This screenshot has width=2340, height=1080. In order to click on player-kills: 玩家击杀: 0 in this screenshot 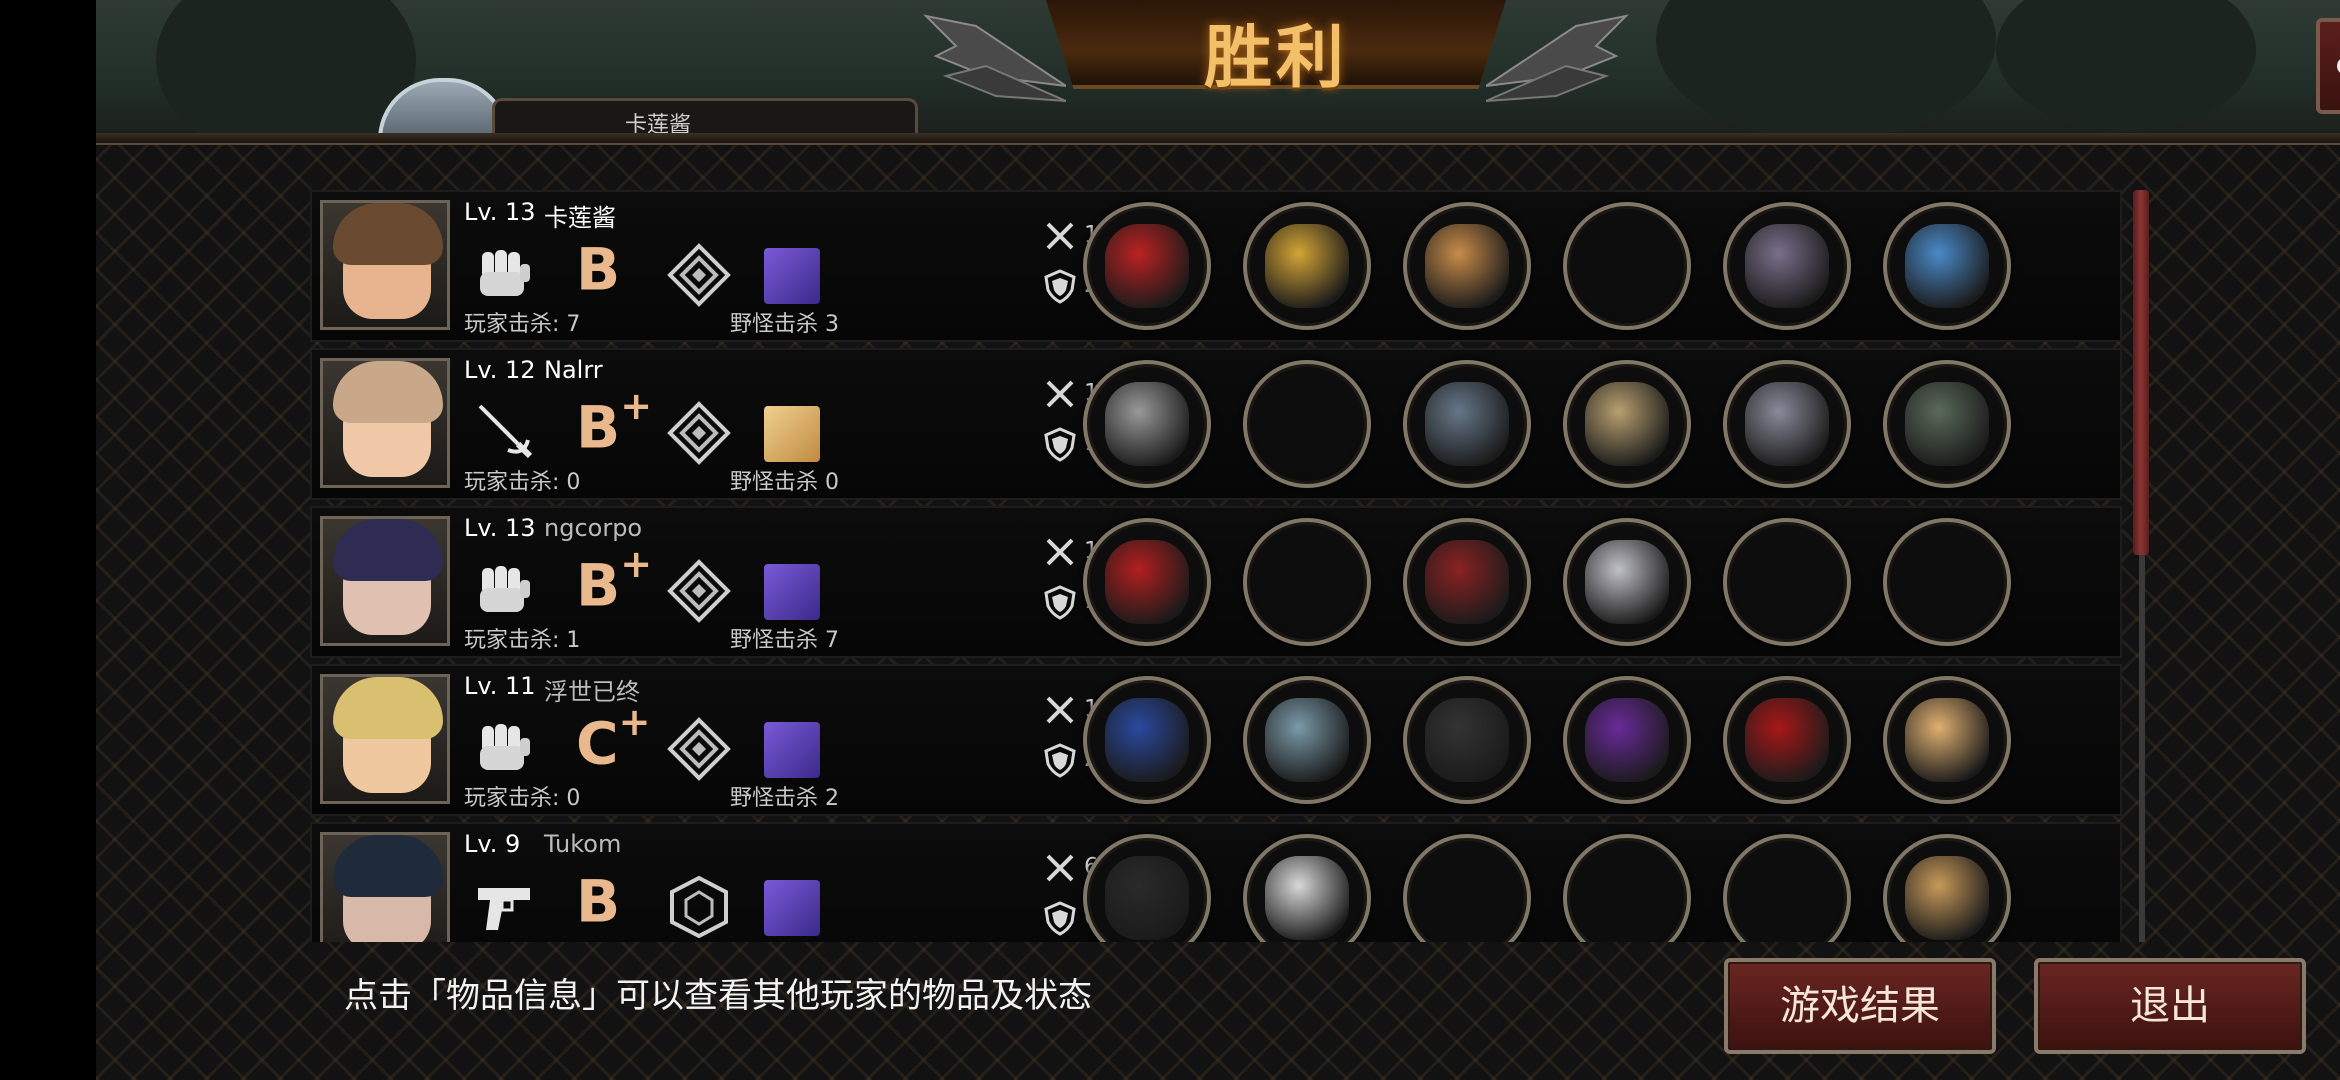, I will do `click(522, 480)`.